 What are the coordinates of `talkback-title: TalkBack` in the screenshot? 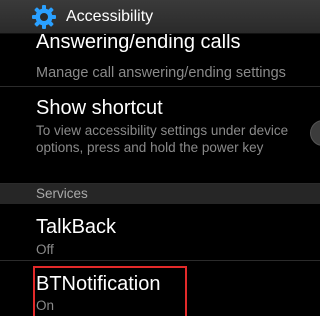 It's located at (76, 227).